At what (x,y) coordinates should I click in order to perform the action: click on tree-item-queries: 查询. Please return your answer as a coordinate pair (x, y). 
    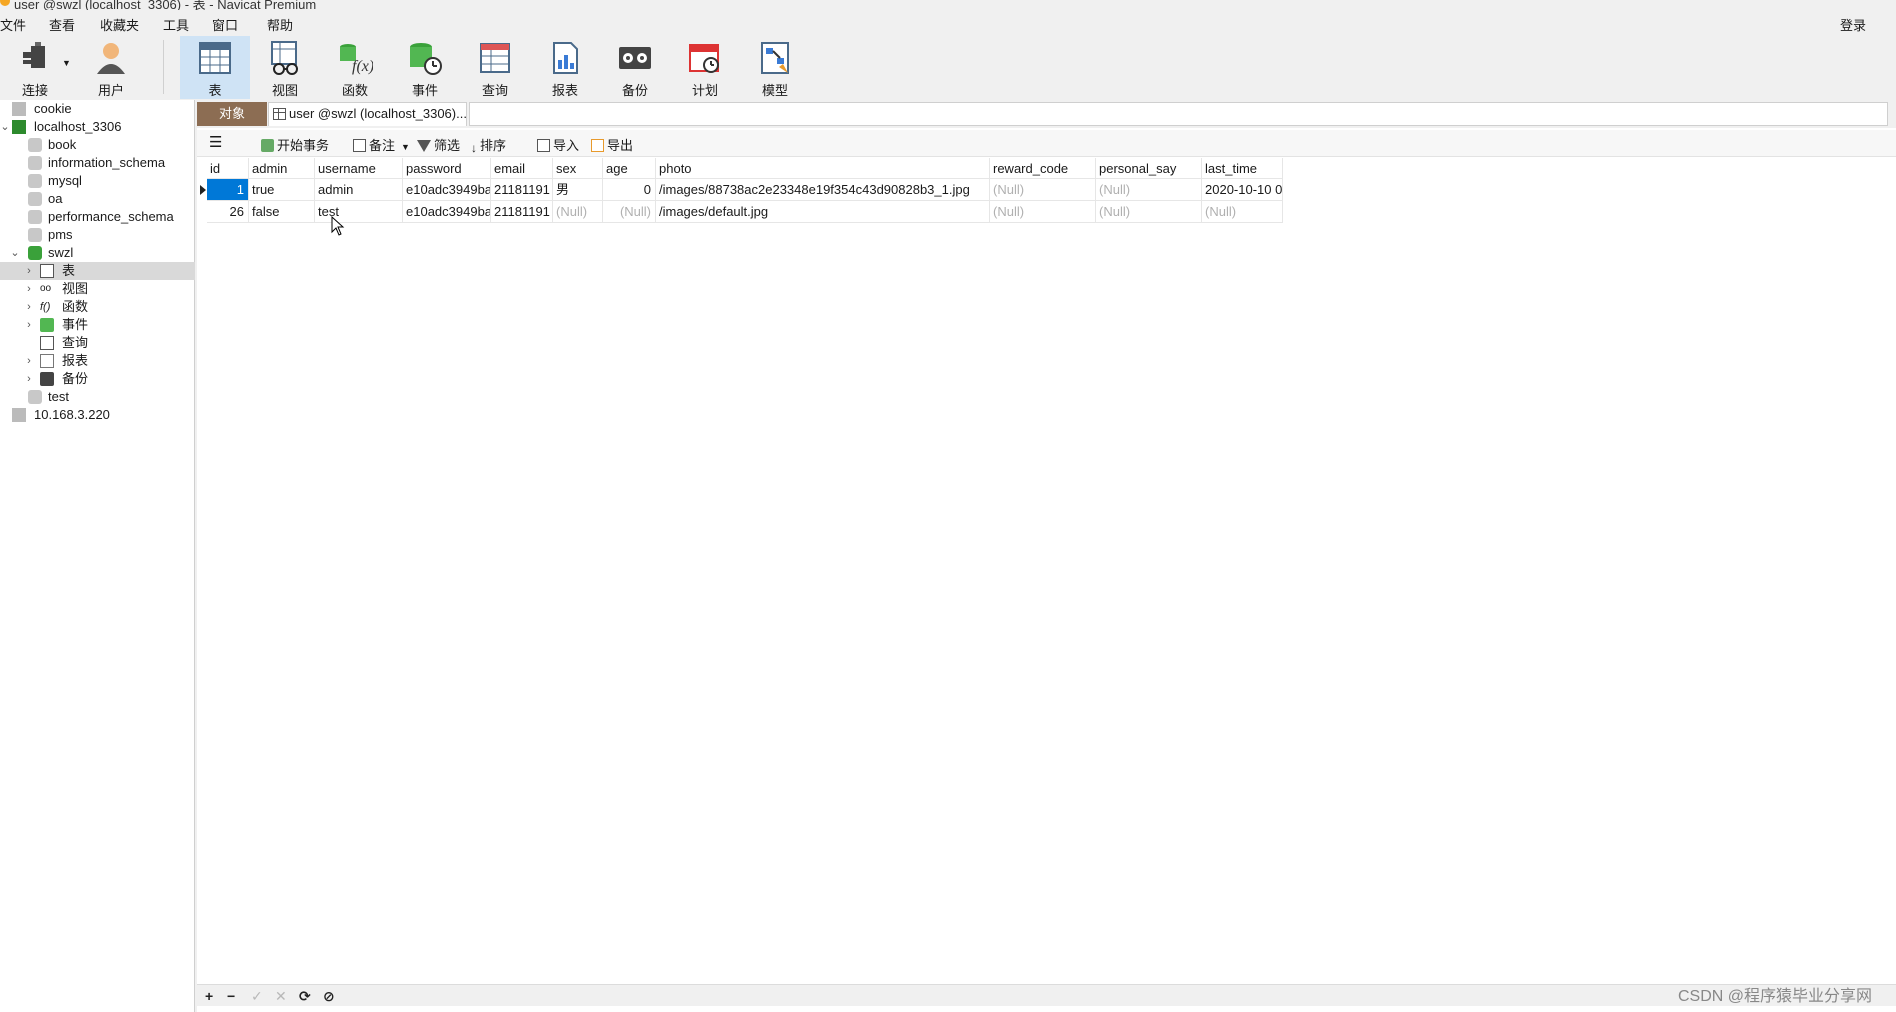
    Looking at the image, I should click on (97, 343).